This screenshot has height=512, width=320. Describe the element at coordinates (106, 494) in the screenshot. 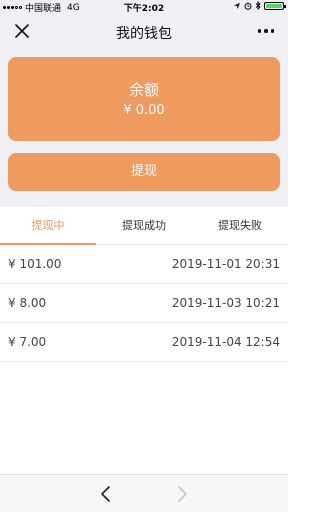

I see `chevron-left-icon` at that location.